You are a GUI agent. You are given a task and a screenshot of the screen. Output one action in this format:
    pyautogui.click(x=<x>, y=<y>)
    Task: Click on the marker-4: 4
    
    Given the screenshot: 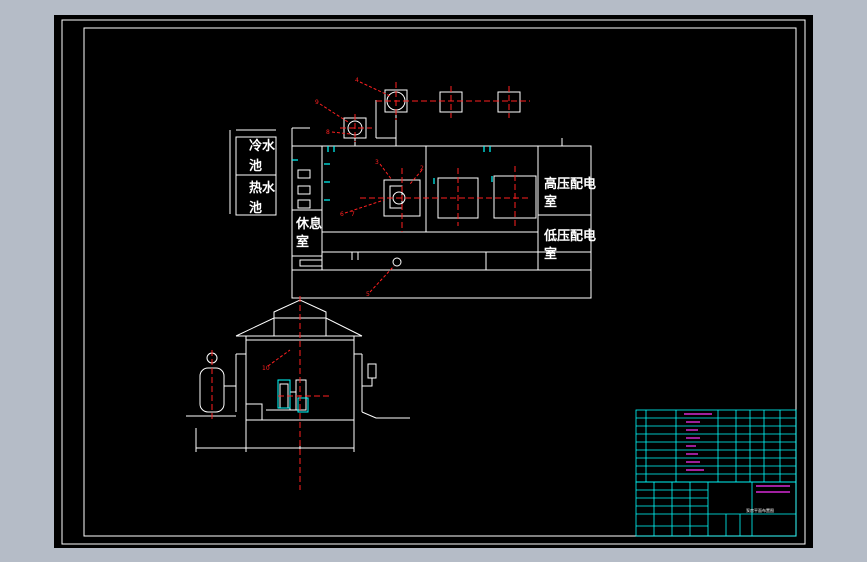 What is the action you would take?
    pyautogui.click(x=357, y=80)
    